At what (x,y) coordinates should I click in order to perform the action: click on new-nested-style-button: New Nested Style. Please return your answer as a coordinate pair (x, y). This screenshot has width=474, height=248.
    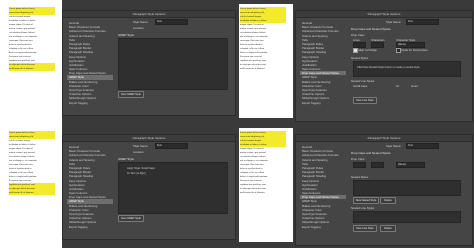
    Looking at the image, I should click on (366, 200).